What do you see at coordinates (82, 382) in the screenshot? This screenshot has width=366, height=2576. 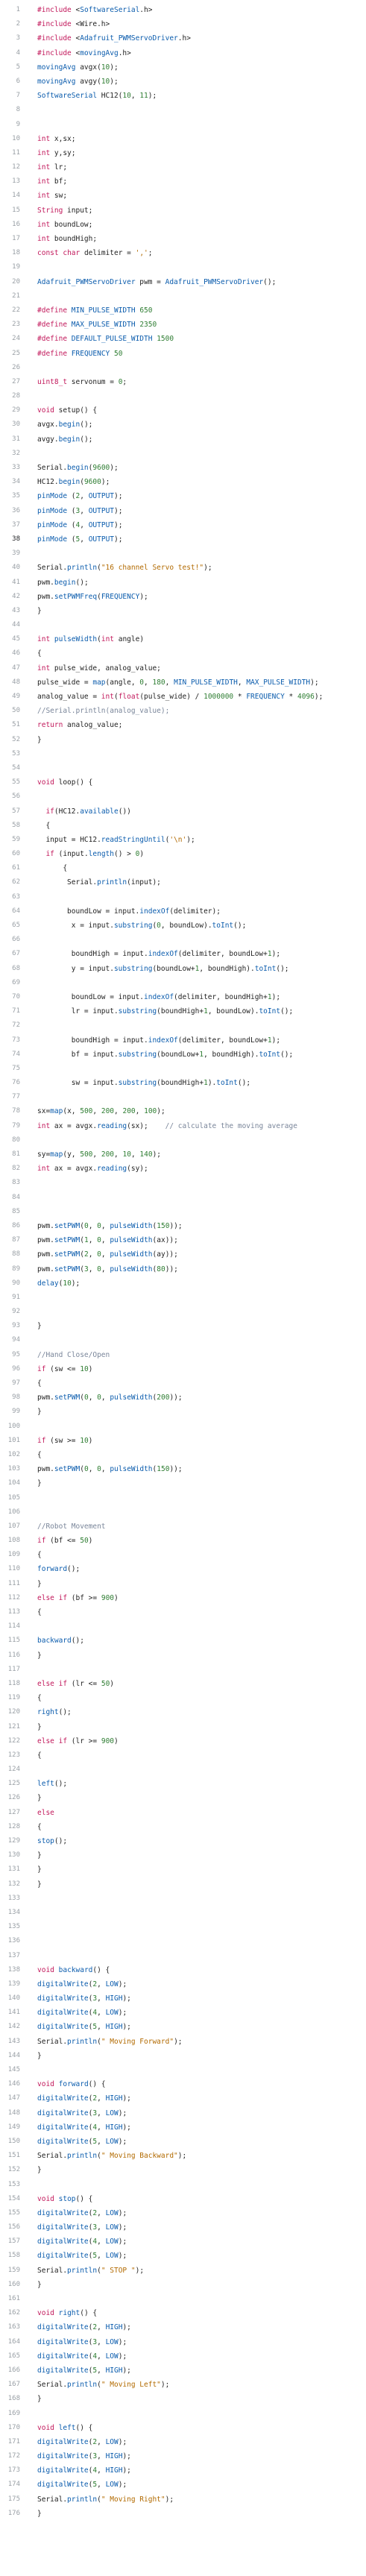 I see `code-text: uint8_t servonum = 0;` at bounding box center [82, 382].